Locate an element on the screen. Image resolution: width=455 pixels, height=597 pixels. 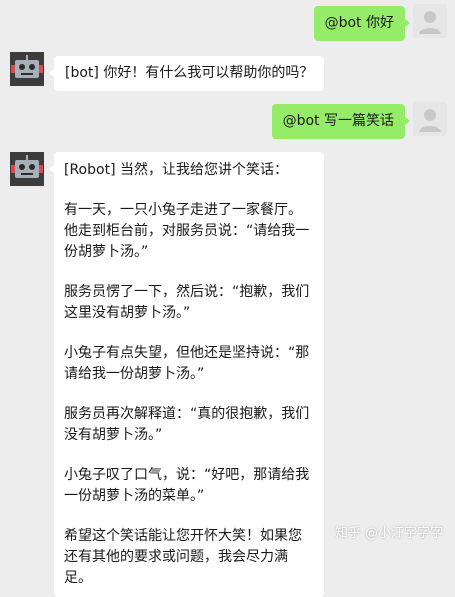
message-paragraph: [Robot] 当然，让我给您讲个笑话： is located at coordinates (176, 170).